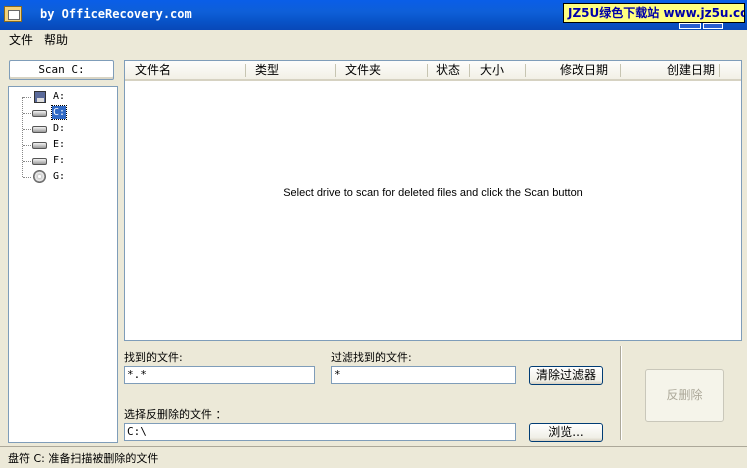 The height and width of the screenshot is (468, 747). What do you see at coordinates (423, 375) in the screenshot?
I see `filter-field: *` at bounding box center [423, 375].